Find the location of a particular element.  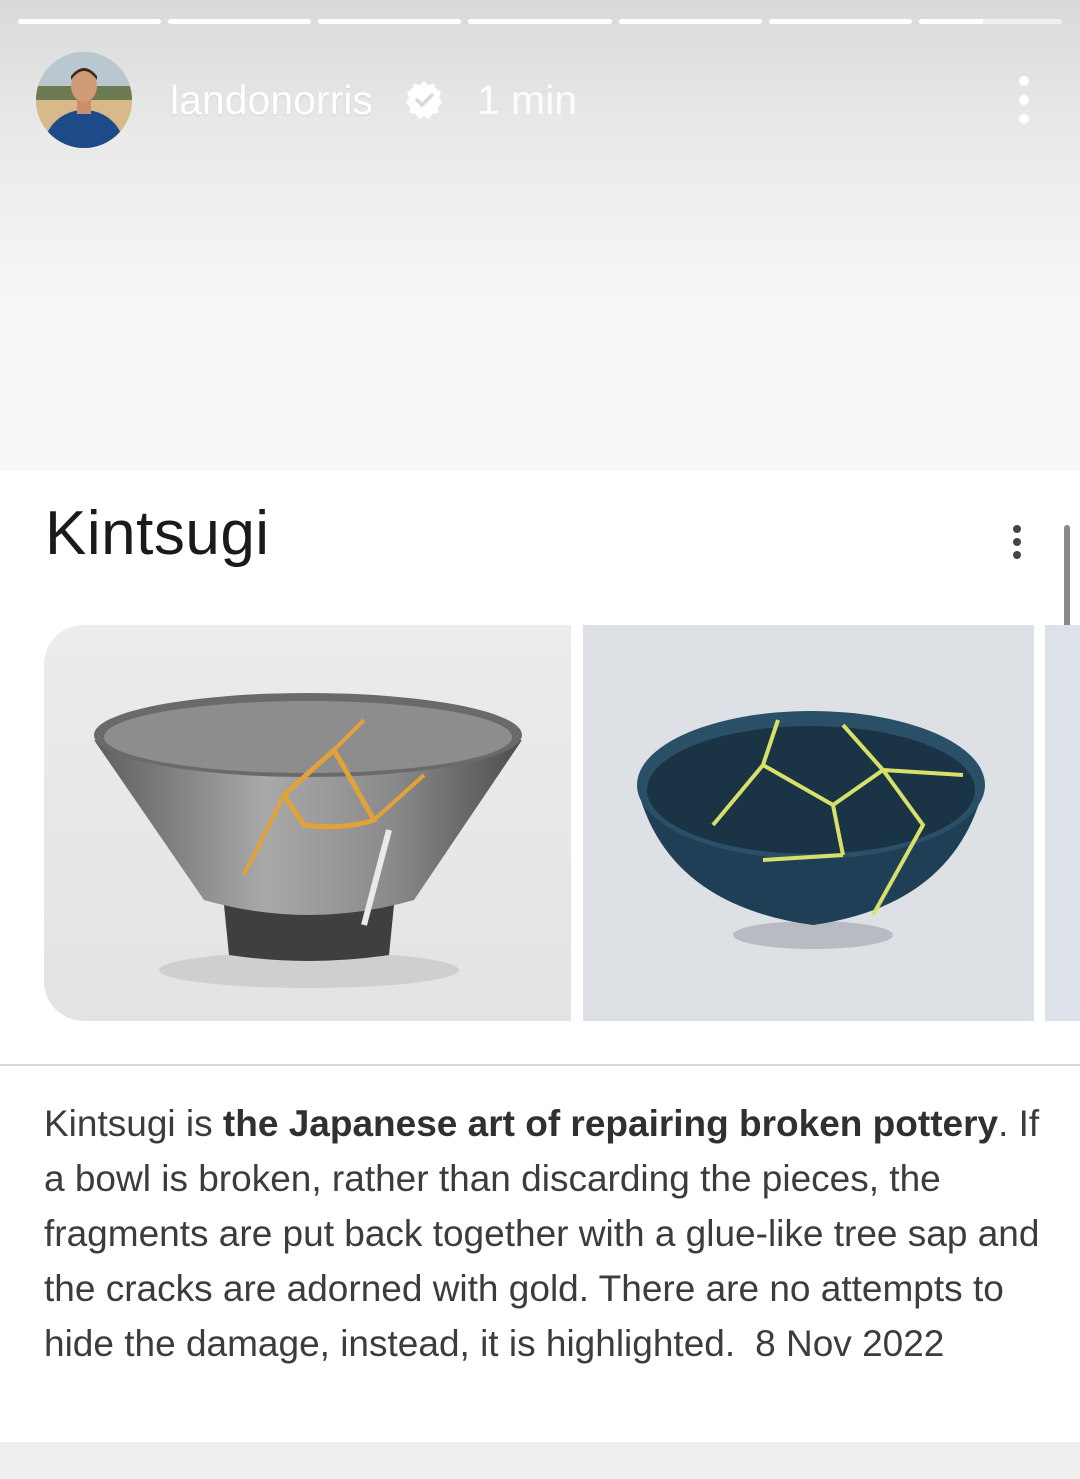

more-options-icon is located at coordinates (1024, 100).